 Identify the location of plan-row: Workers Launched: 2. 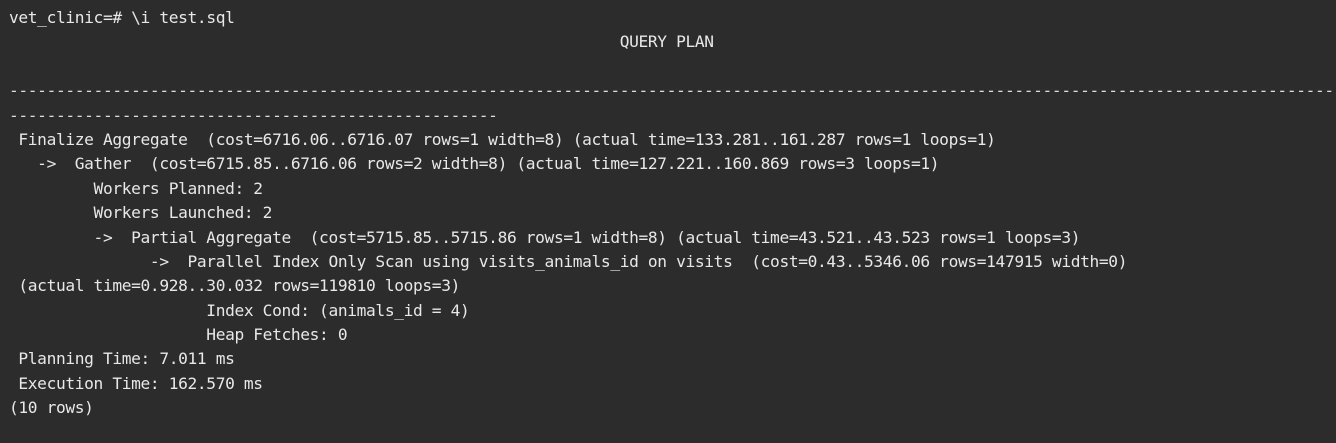
(141, 213).